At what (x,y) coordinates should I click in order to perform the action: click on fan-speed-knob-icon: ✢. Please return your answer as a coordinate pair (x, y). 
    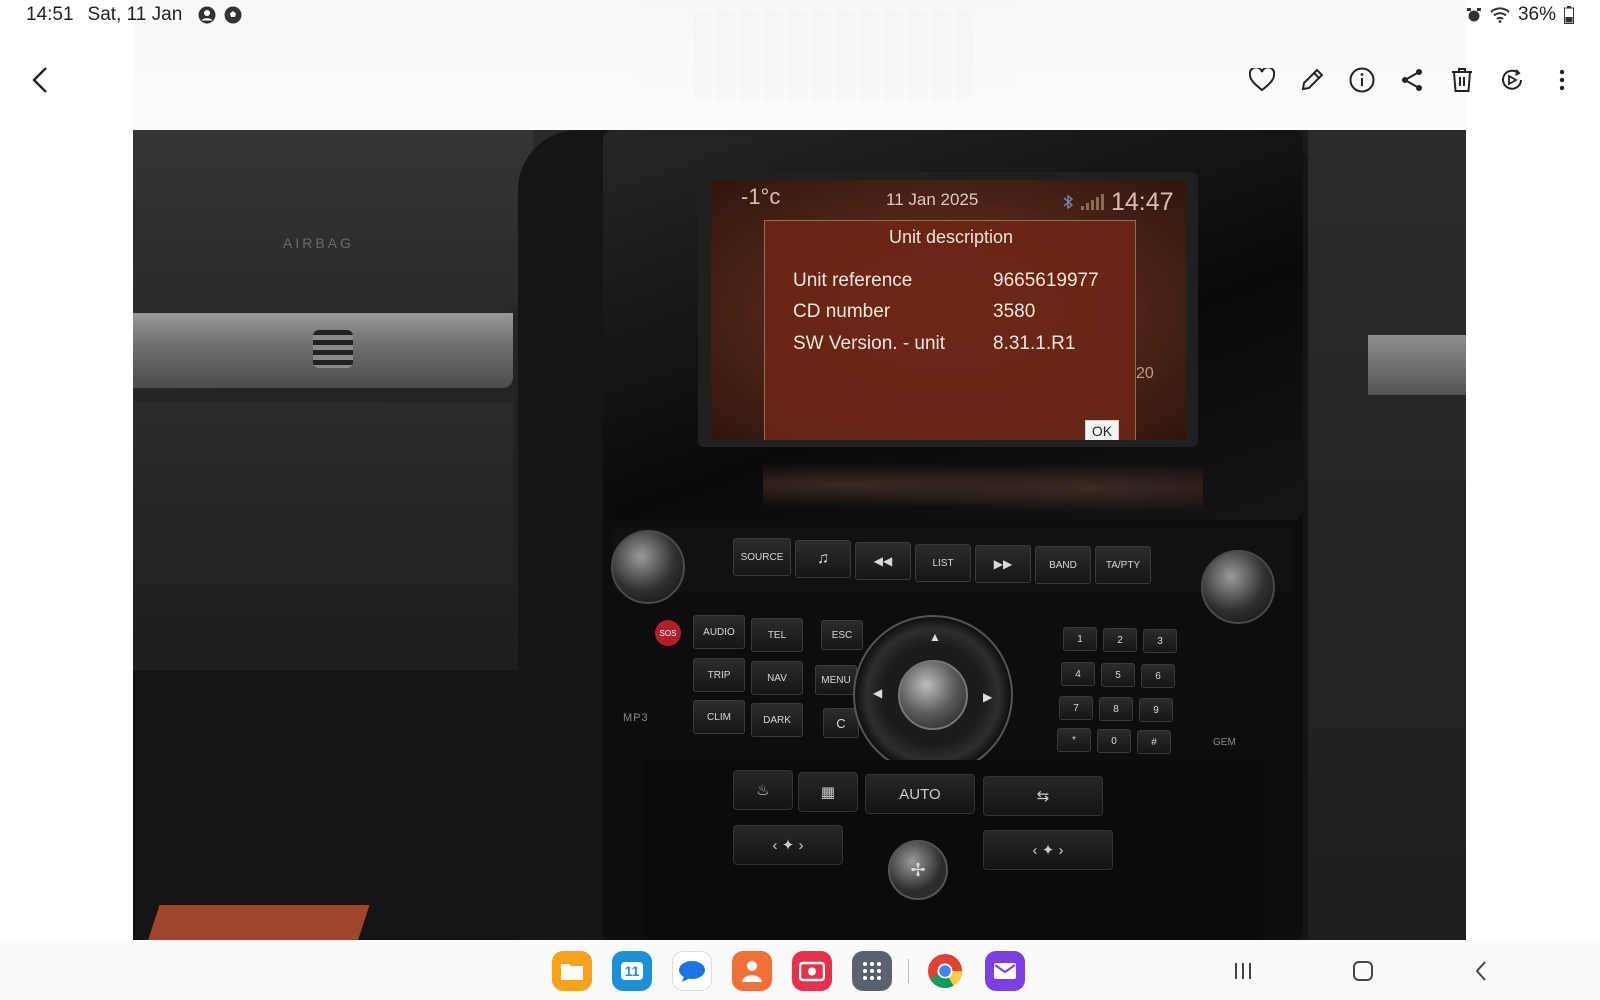
    Looking at the image, I should click on (918, 870).